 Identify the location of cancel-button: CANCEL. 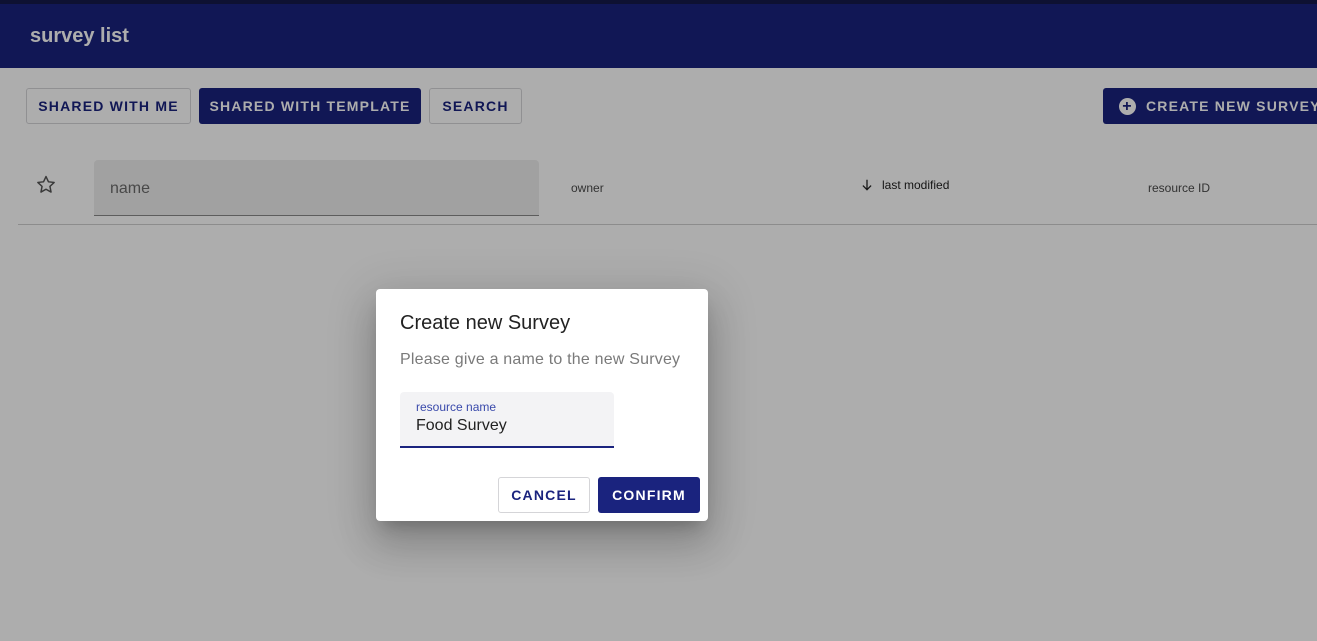
(544, 495).